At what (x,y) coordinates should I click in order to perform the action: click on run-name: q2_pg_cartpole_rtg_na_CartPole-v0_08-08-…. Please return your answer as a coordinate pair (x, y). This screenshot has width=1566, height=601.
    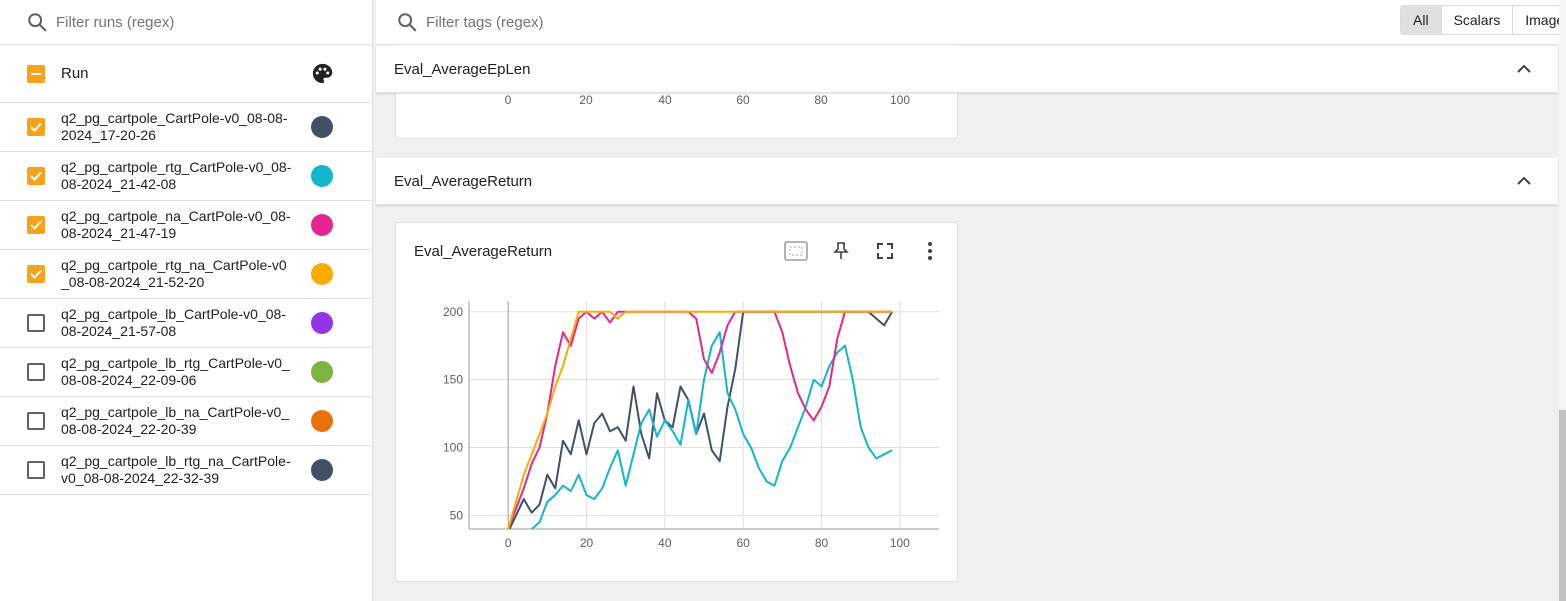
    Looking at the image, I should click on (174, 273).